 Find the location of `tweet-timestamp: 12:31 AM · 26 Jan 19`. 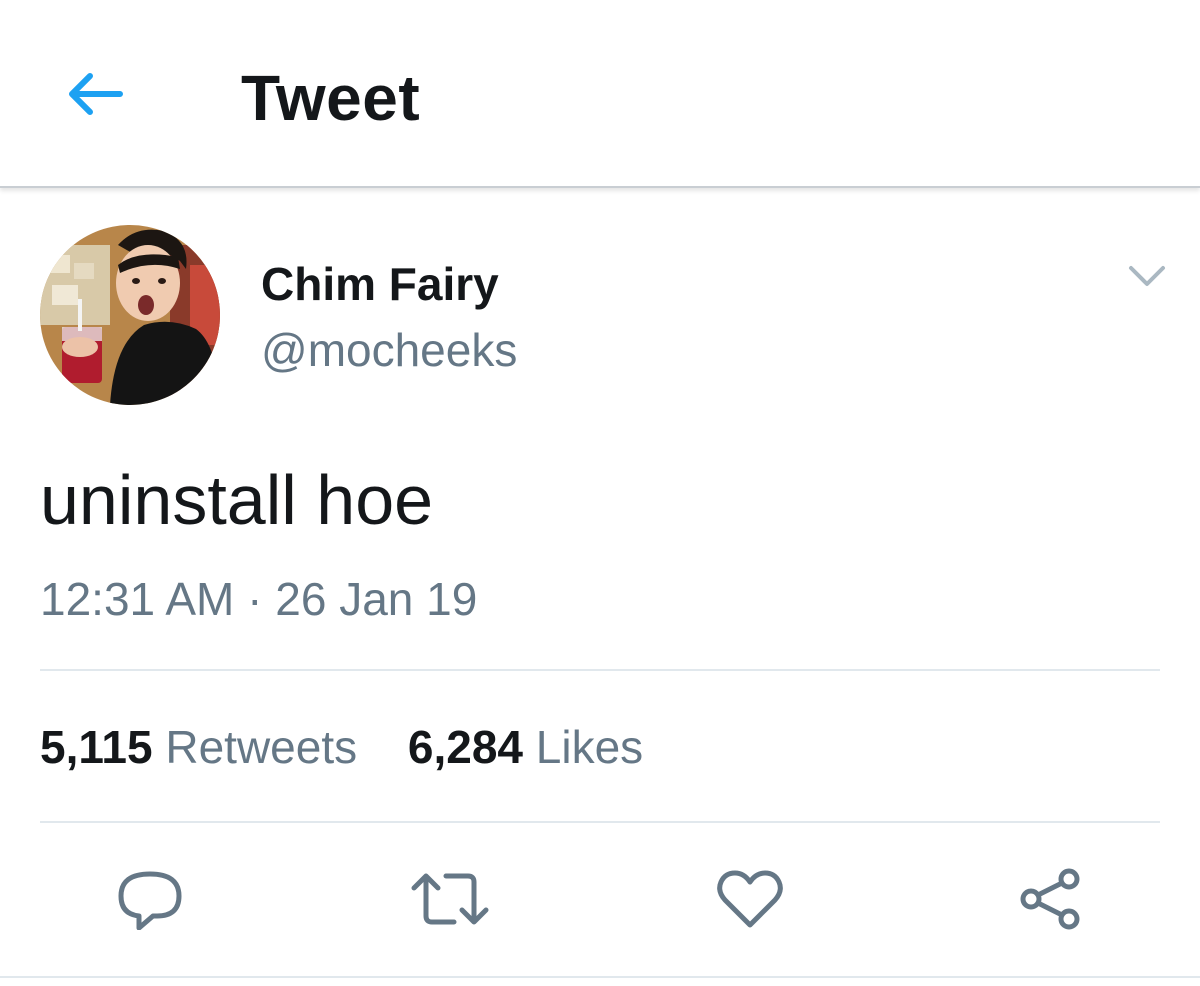

tweet-timestamp: 12:31 AM · 26 Jan 19 is located at coordinates (258, 599).